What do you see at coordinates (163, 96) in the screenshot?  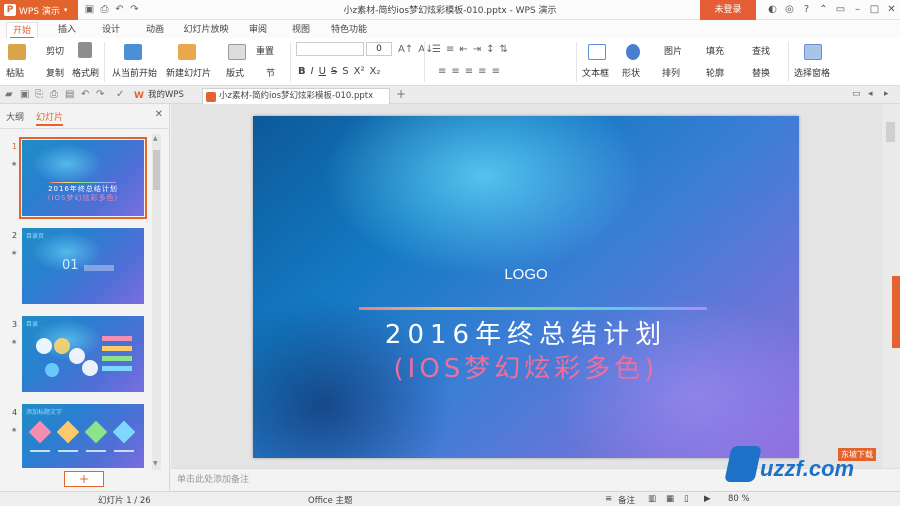 I see `tab-my-wps: W 我的WPS` at bounding box center [163, 96].